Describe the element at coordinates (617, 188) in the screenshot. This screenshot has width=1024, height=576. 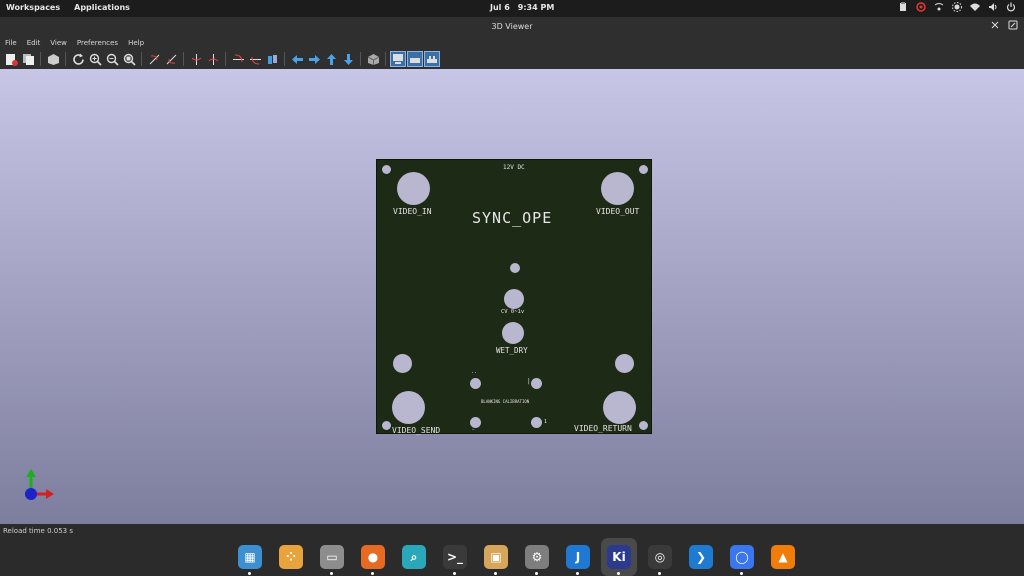
I see `video-out-jack-hole` at that location.